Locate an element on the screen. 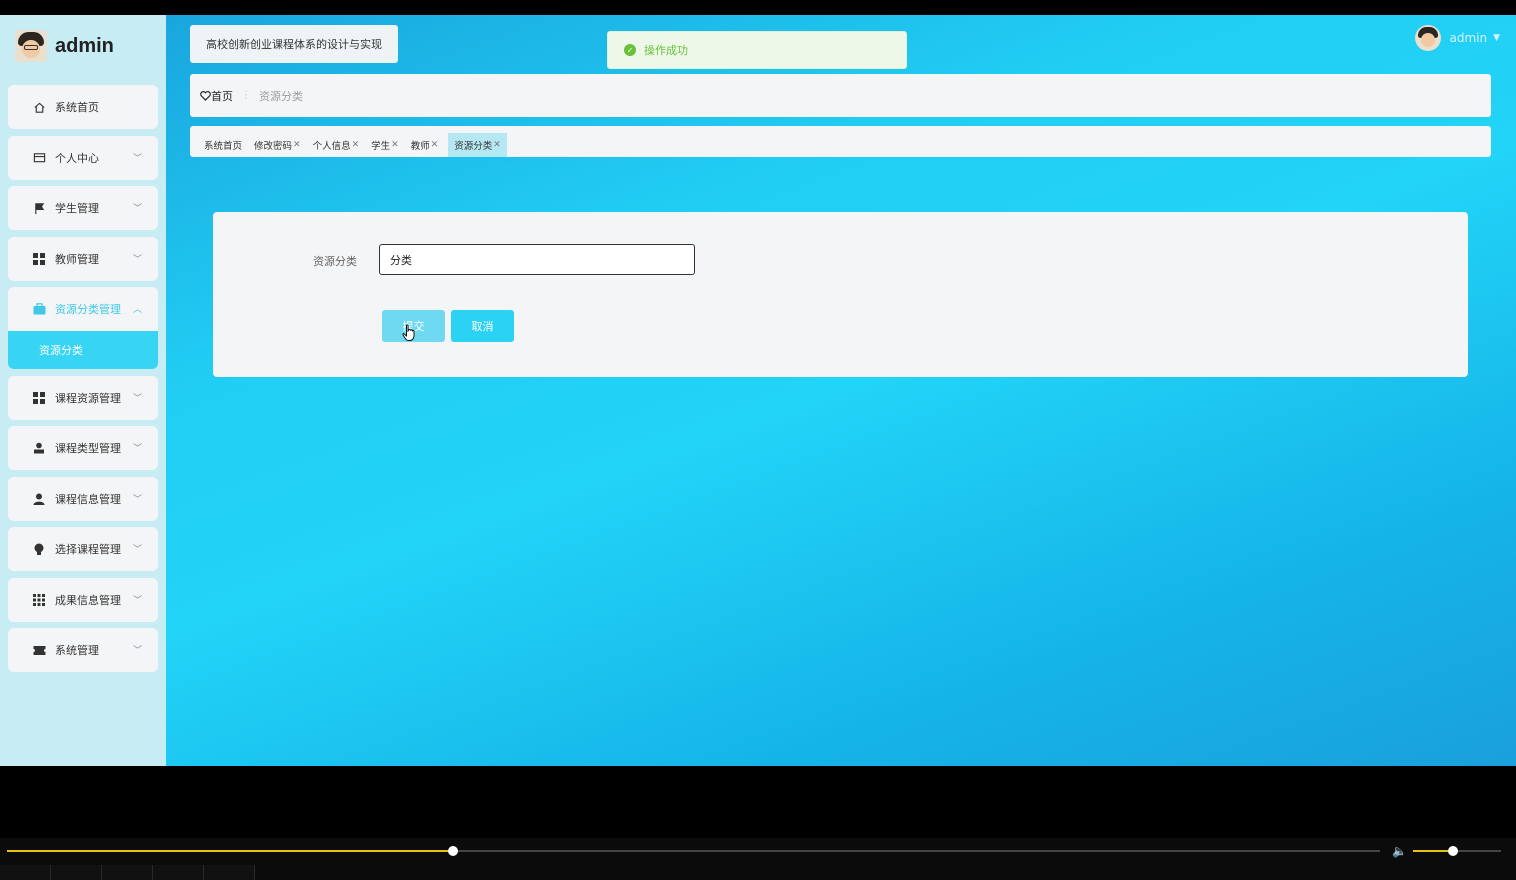 This screenshot has width=1516, height=880. tag-personal-info: 个人信息 ✕ is located at coordinates (336, 145).